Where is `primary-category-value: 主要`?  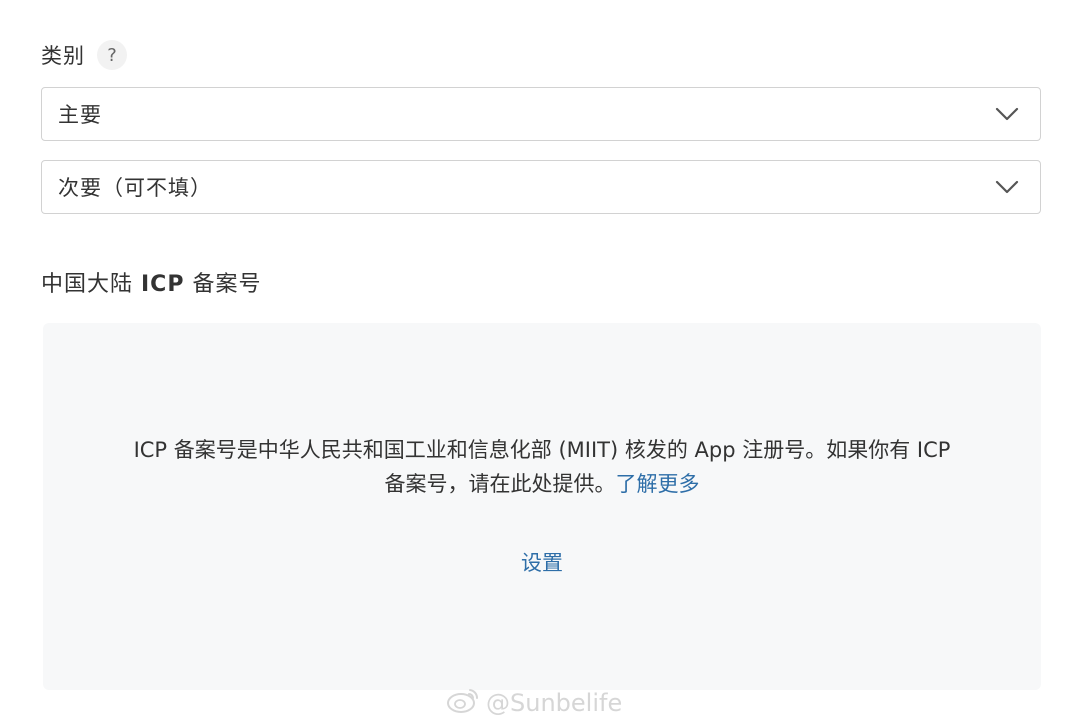
primary-category-value: 主要 is located at coordinates (80, 115).